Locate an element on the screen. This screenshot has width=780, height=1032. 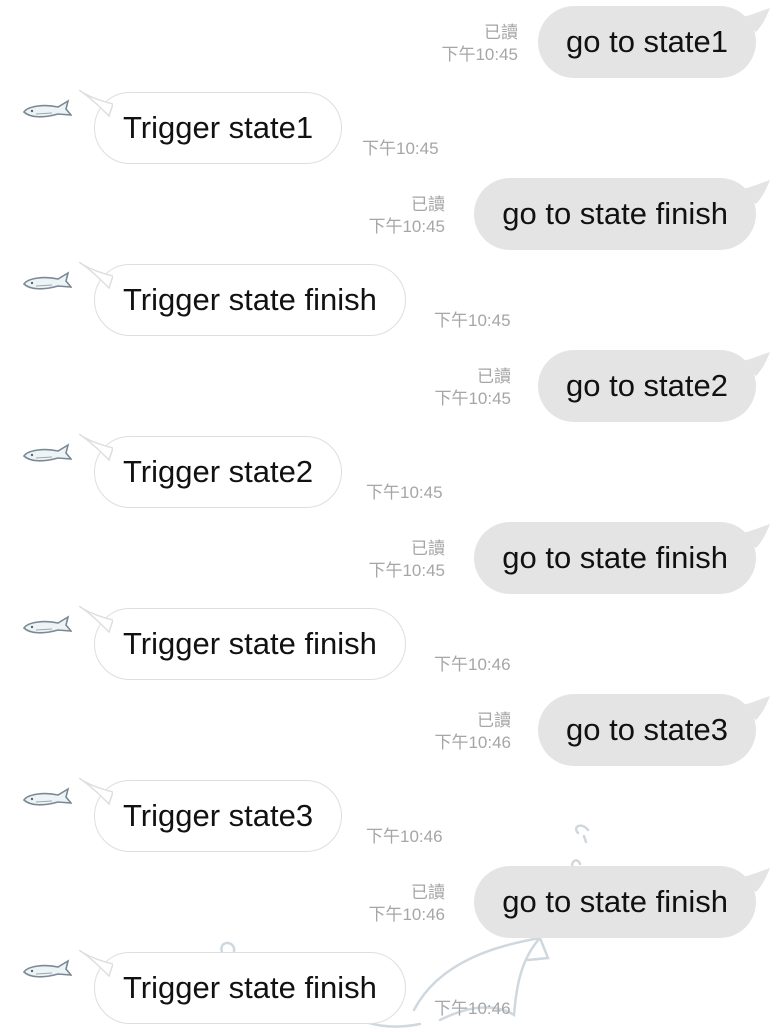
incoming-message-bubble: Trigger state1 is located at coordinates (211, 127).